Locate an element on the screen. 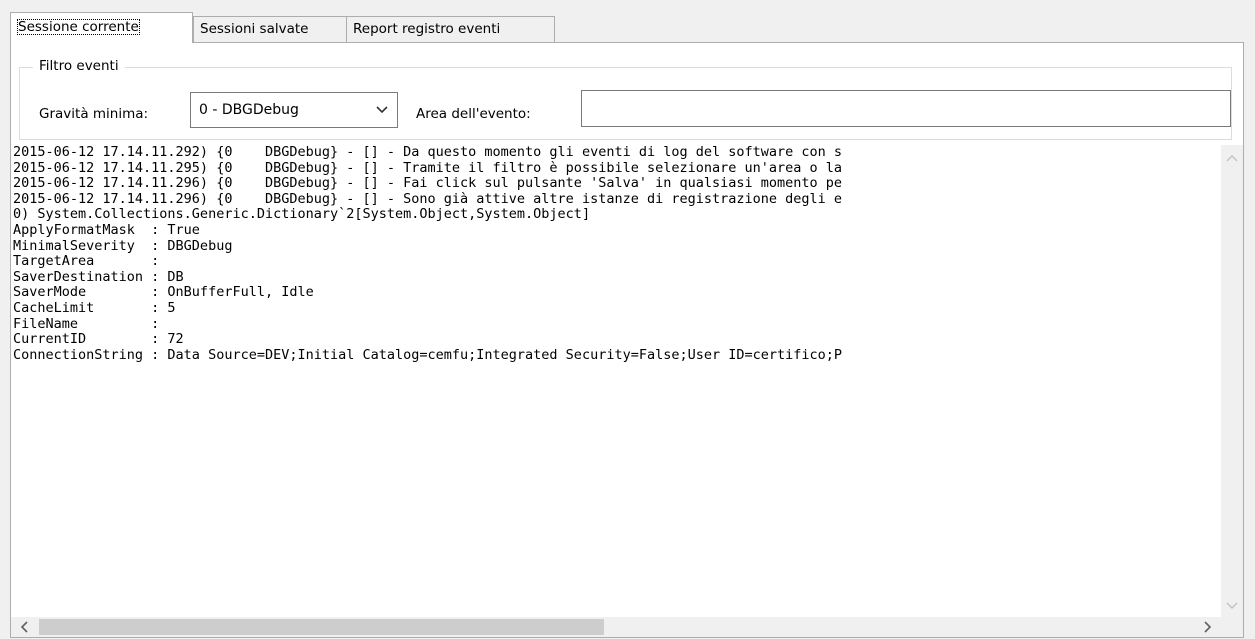  log-line: FileName : is located at coordinates (86, 323).